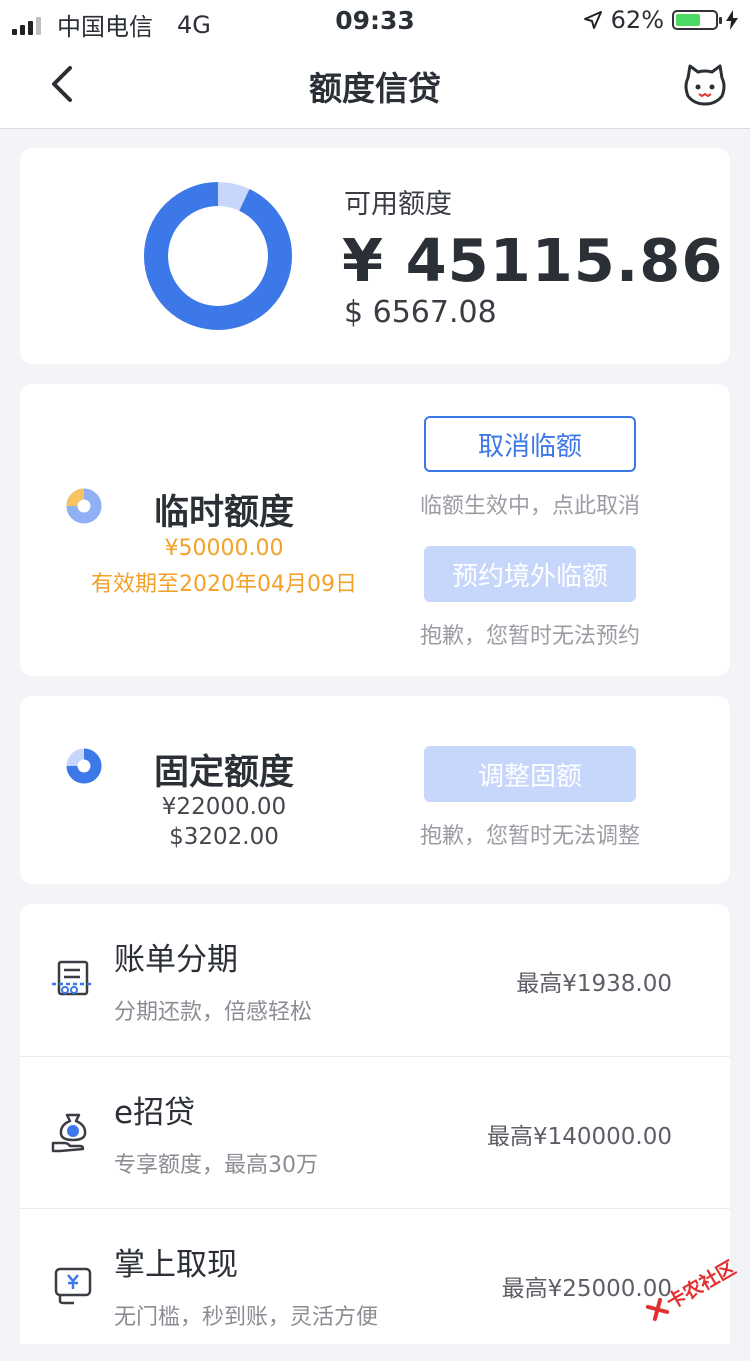  Describe the element at coordinates (398, 204) in the screenshot. I see `available-credit-label: 可用额度` at that location.